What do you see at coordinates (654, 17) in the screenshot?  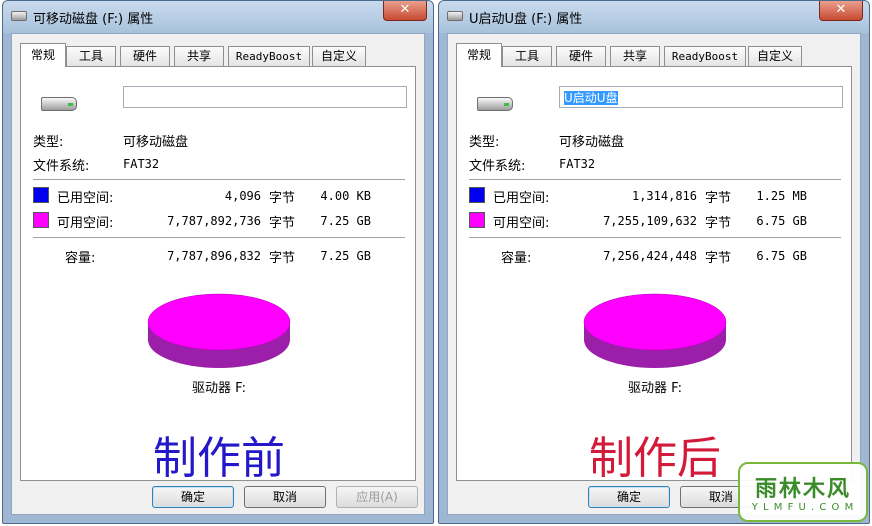 I see `title-bar: U启动U盘 (F:) 属性 ✕` at bounding box center [654, 17].